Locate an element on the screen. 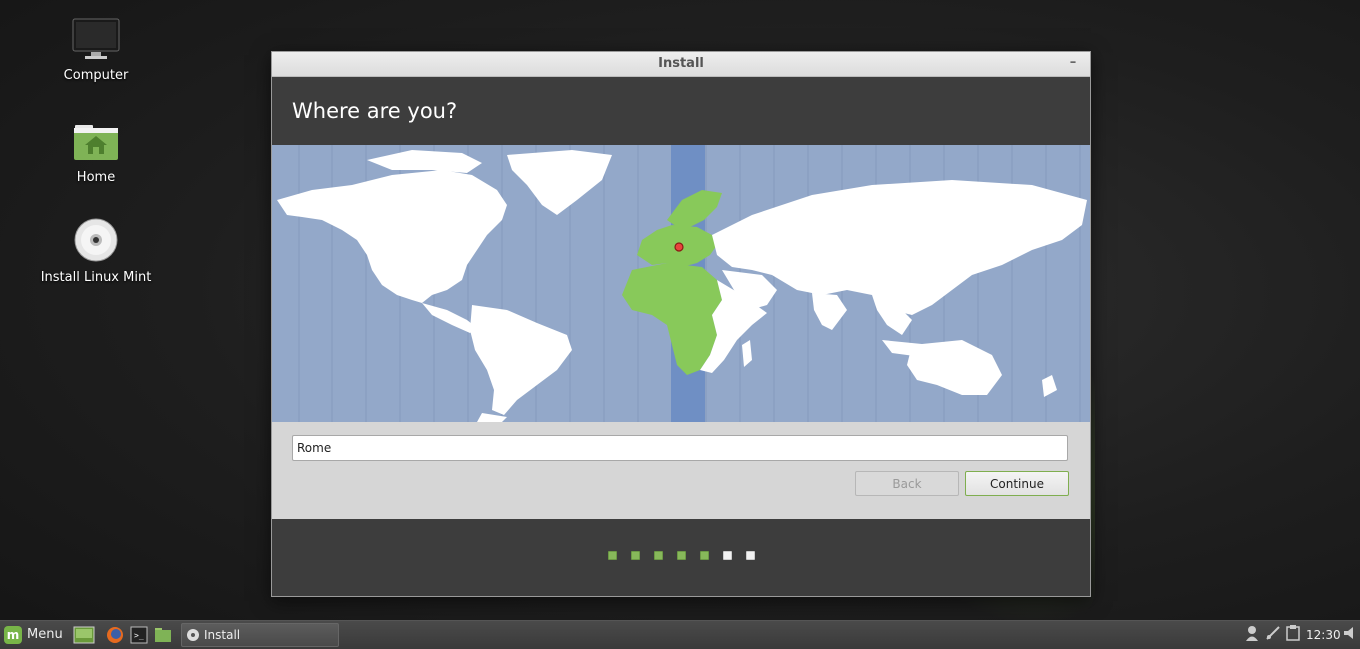  menu-label: Menu is located at coordinates (45, 634).